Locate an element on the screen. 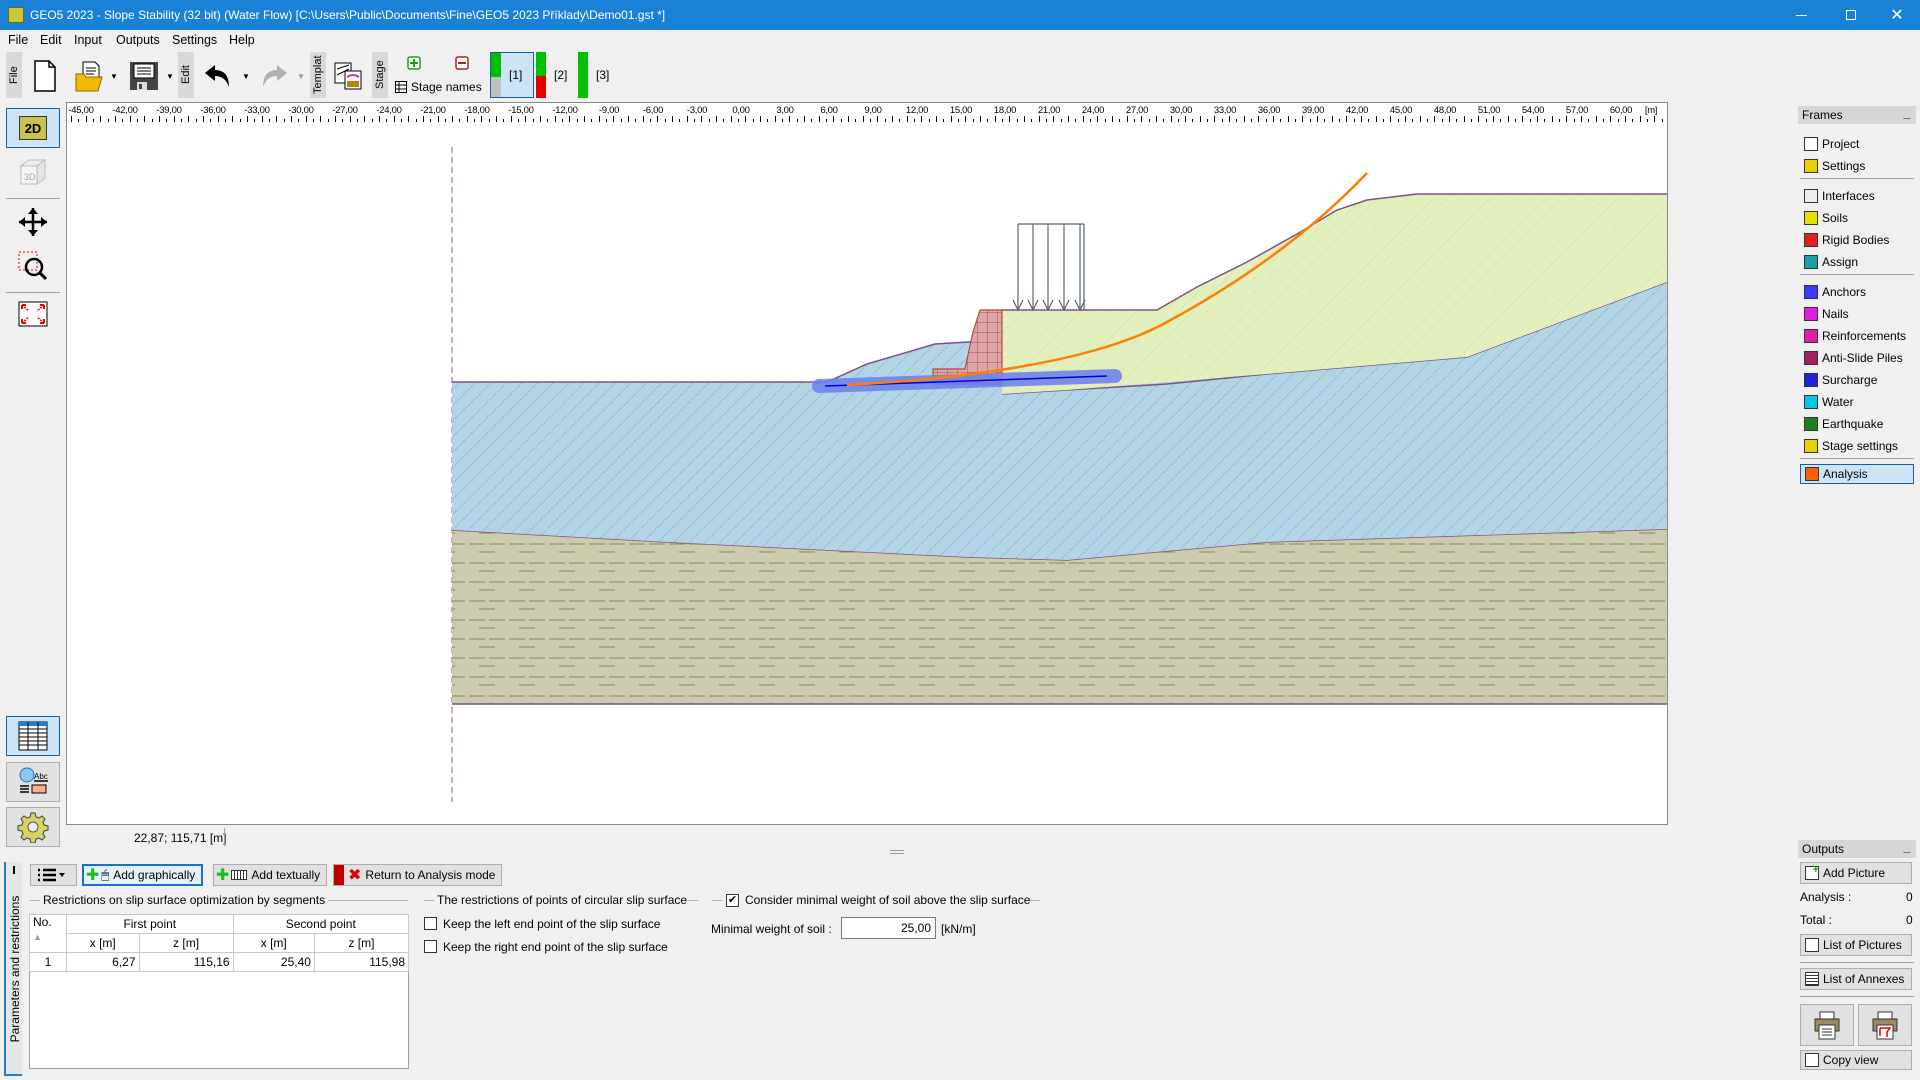 The width and height of the screenshot is (1920, 1080). min-weight-checkbox: ✔ is located at coordinates (732, 900).